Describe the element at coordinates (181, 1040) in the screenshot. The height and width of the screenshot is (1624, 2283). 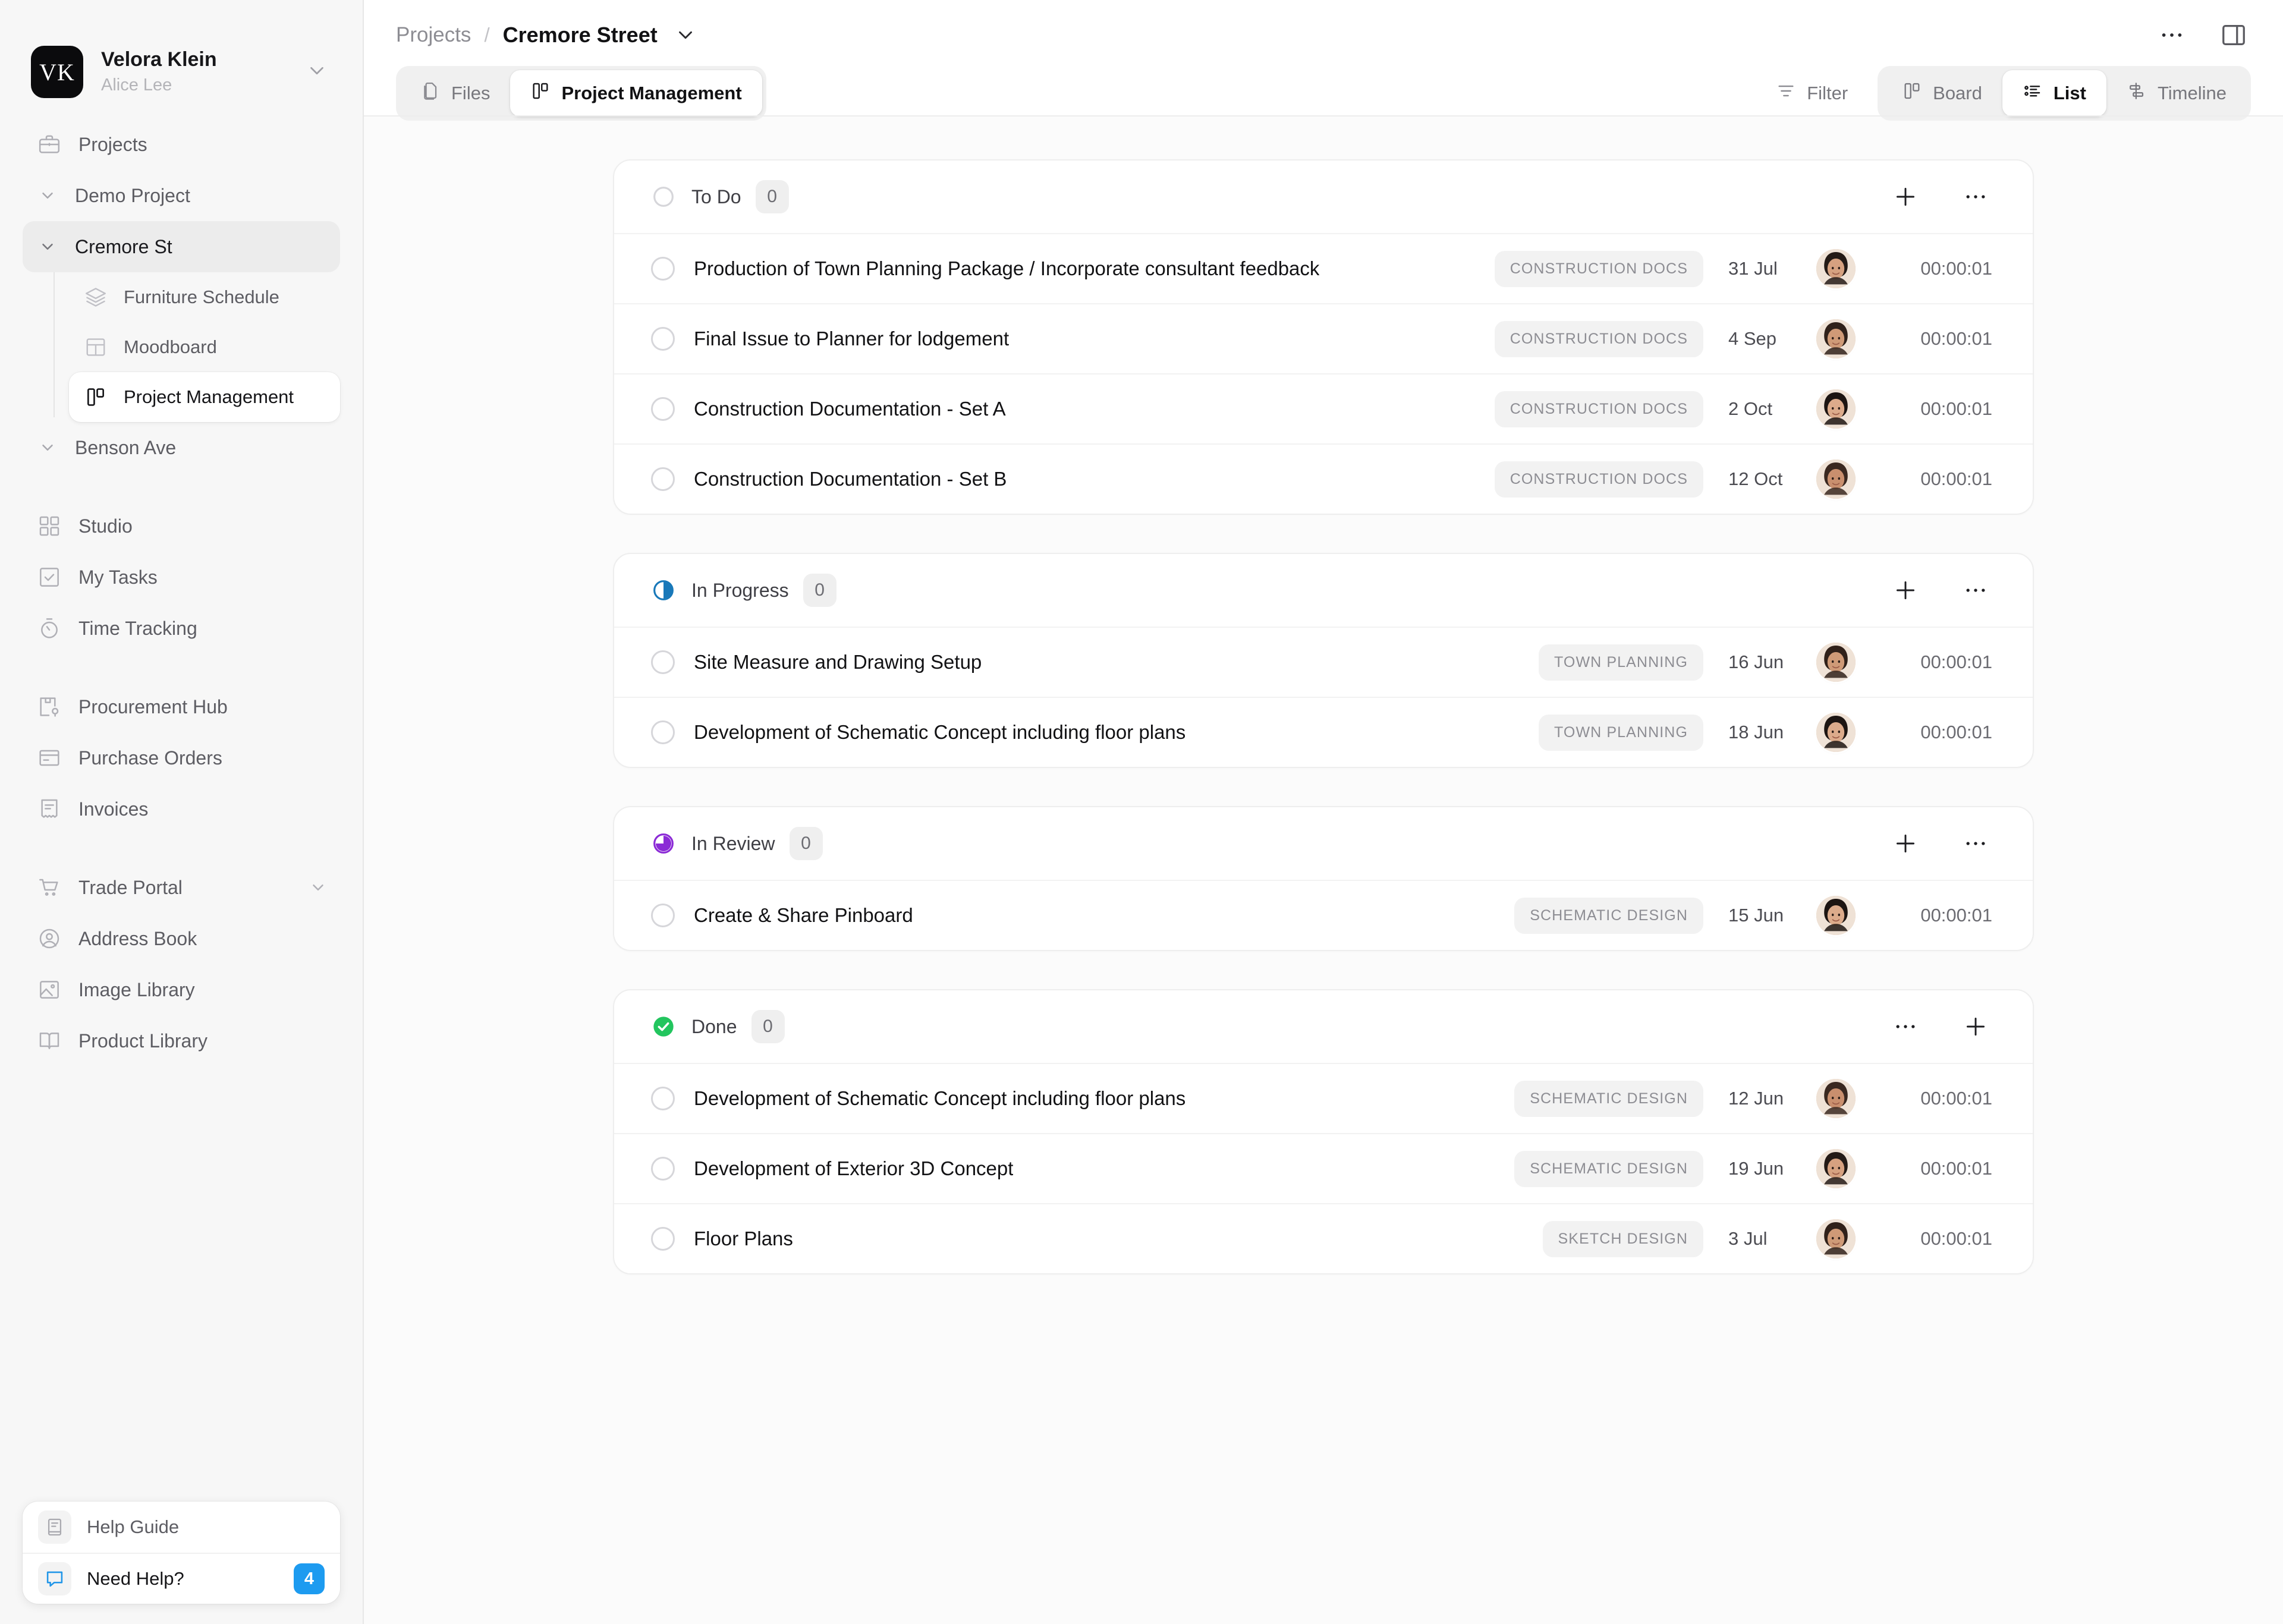
I see `sidebar-item-product-library: Product Library` at that location.